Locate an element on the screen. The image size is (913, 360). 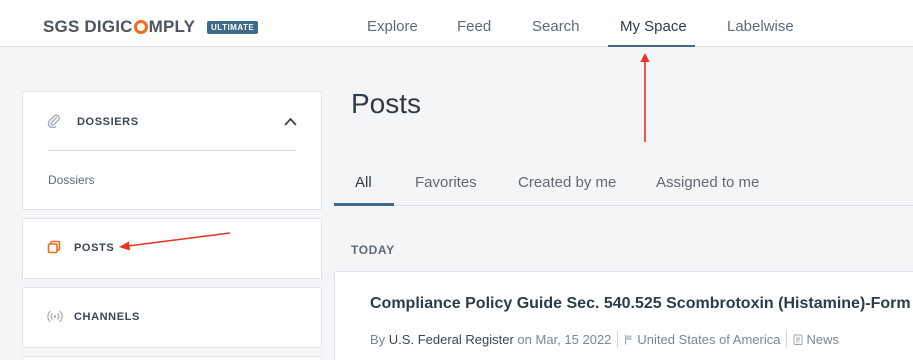
nav-explore: Explore is located at coordinates (392, 26).